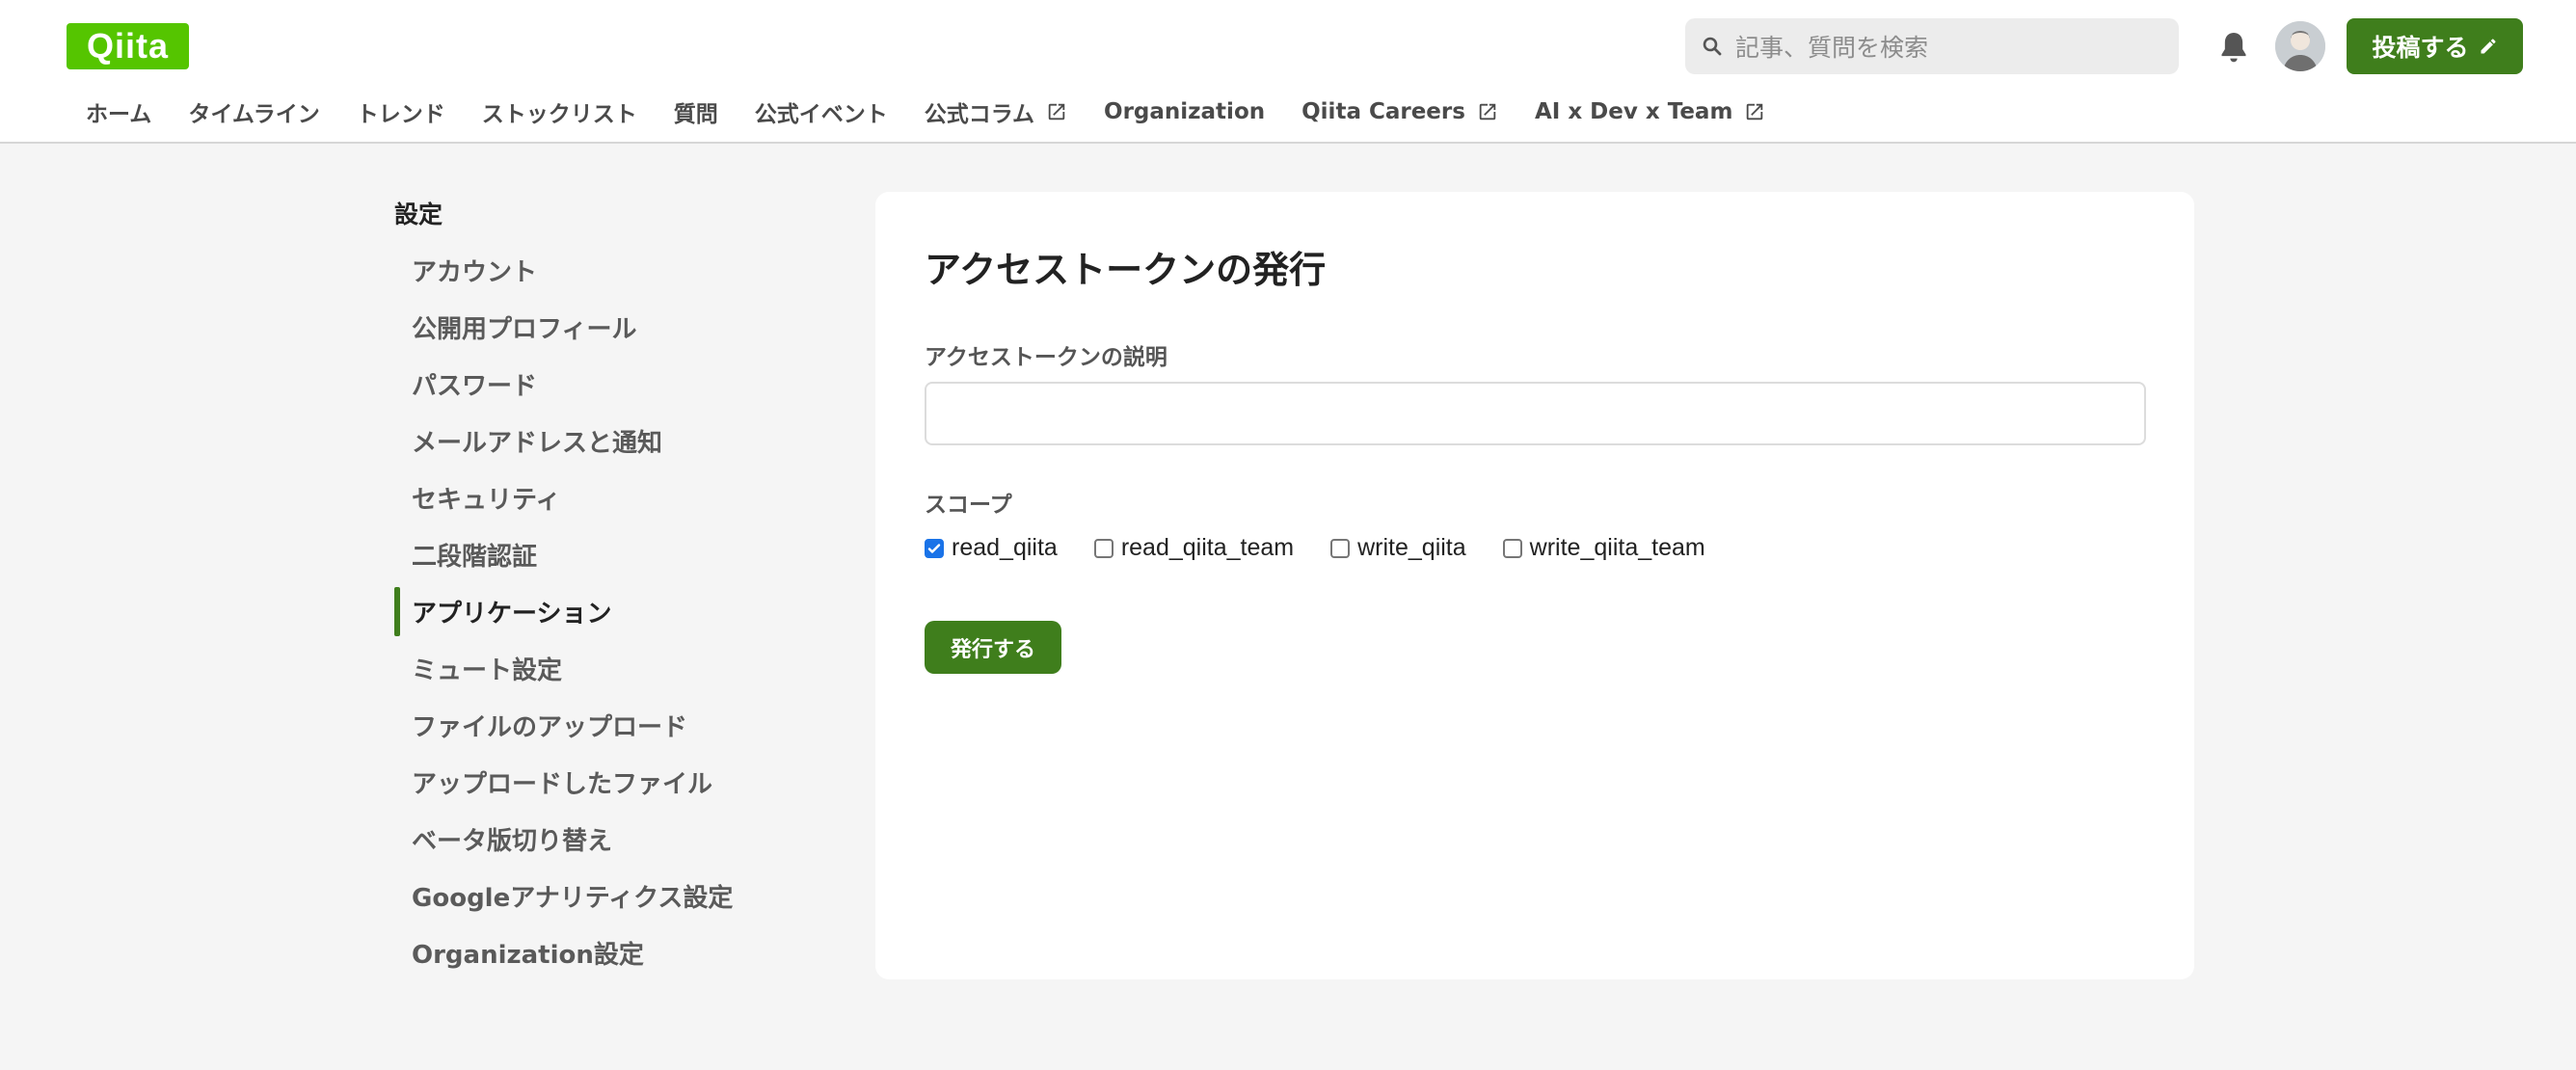  Describe the element at coordinates (602, 725) in the screenshot. I see `sidebar-item-file-upload: ファイルのアップロード` at that location.